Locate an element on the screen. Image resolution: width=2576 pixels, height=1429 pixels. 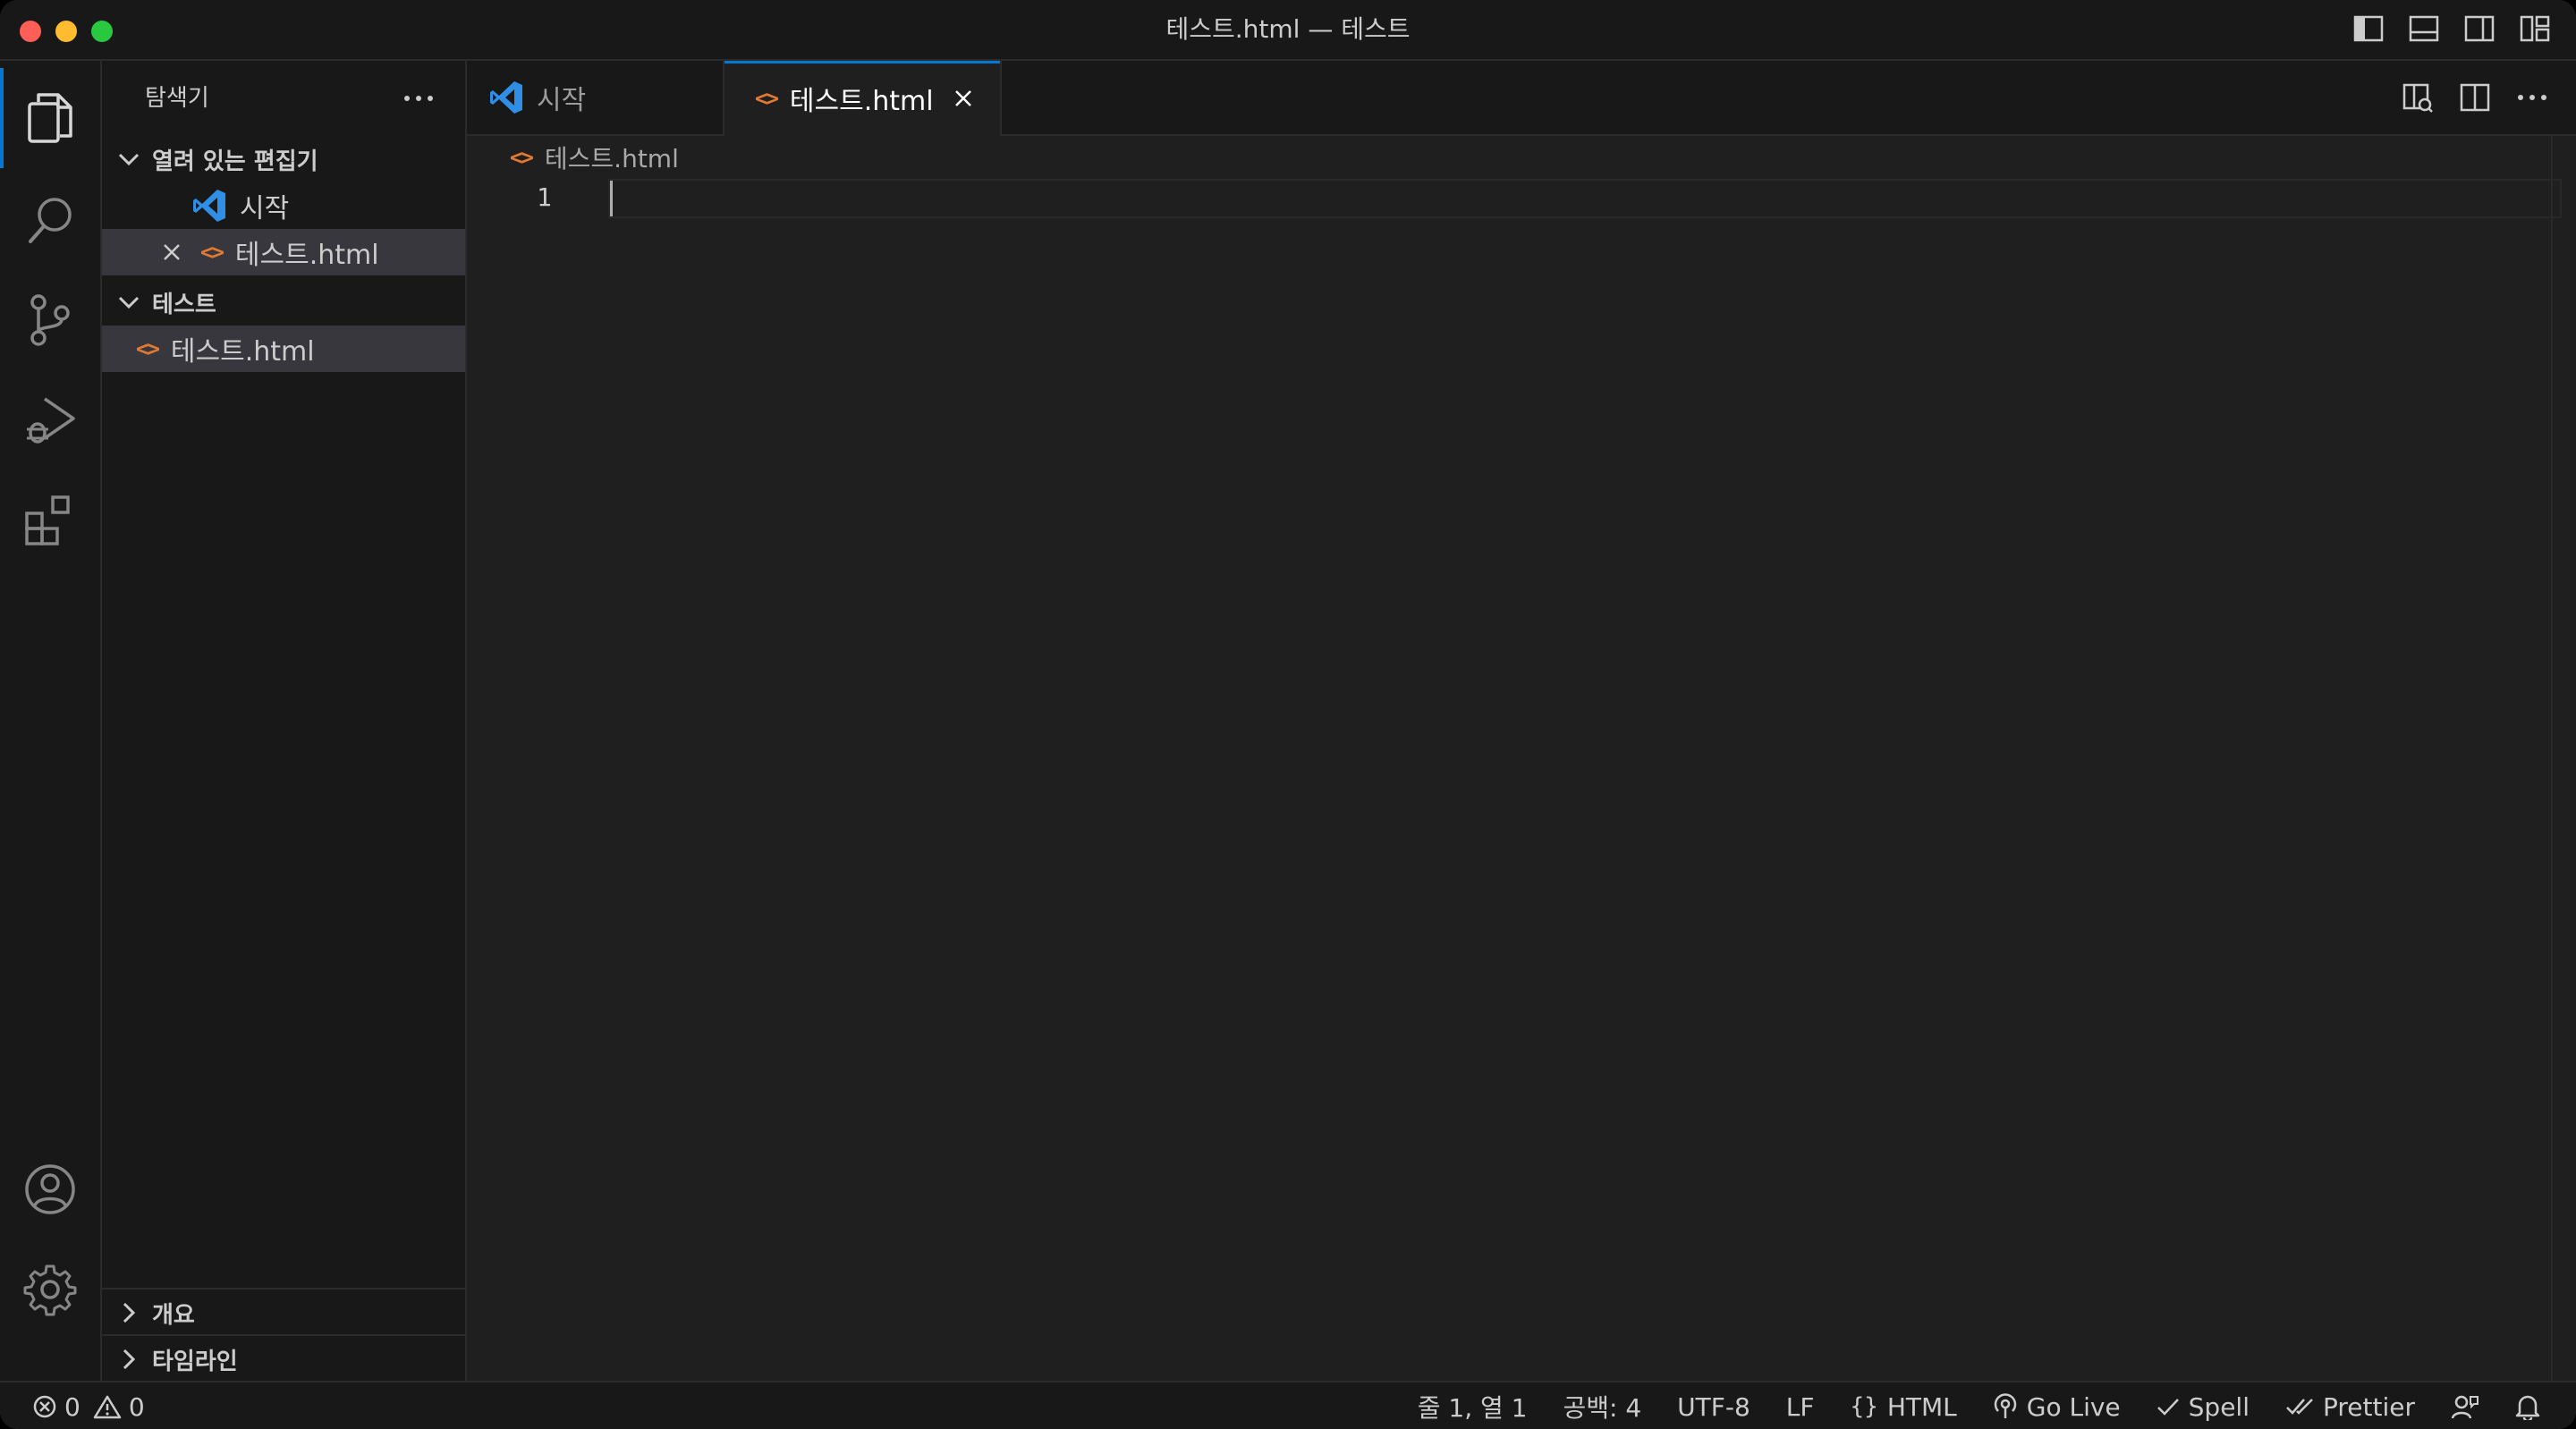
split-editor-button is located at coordinates (2475, 97).